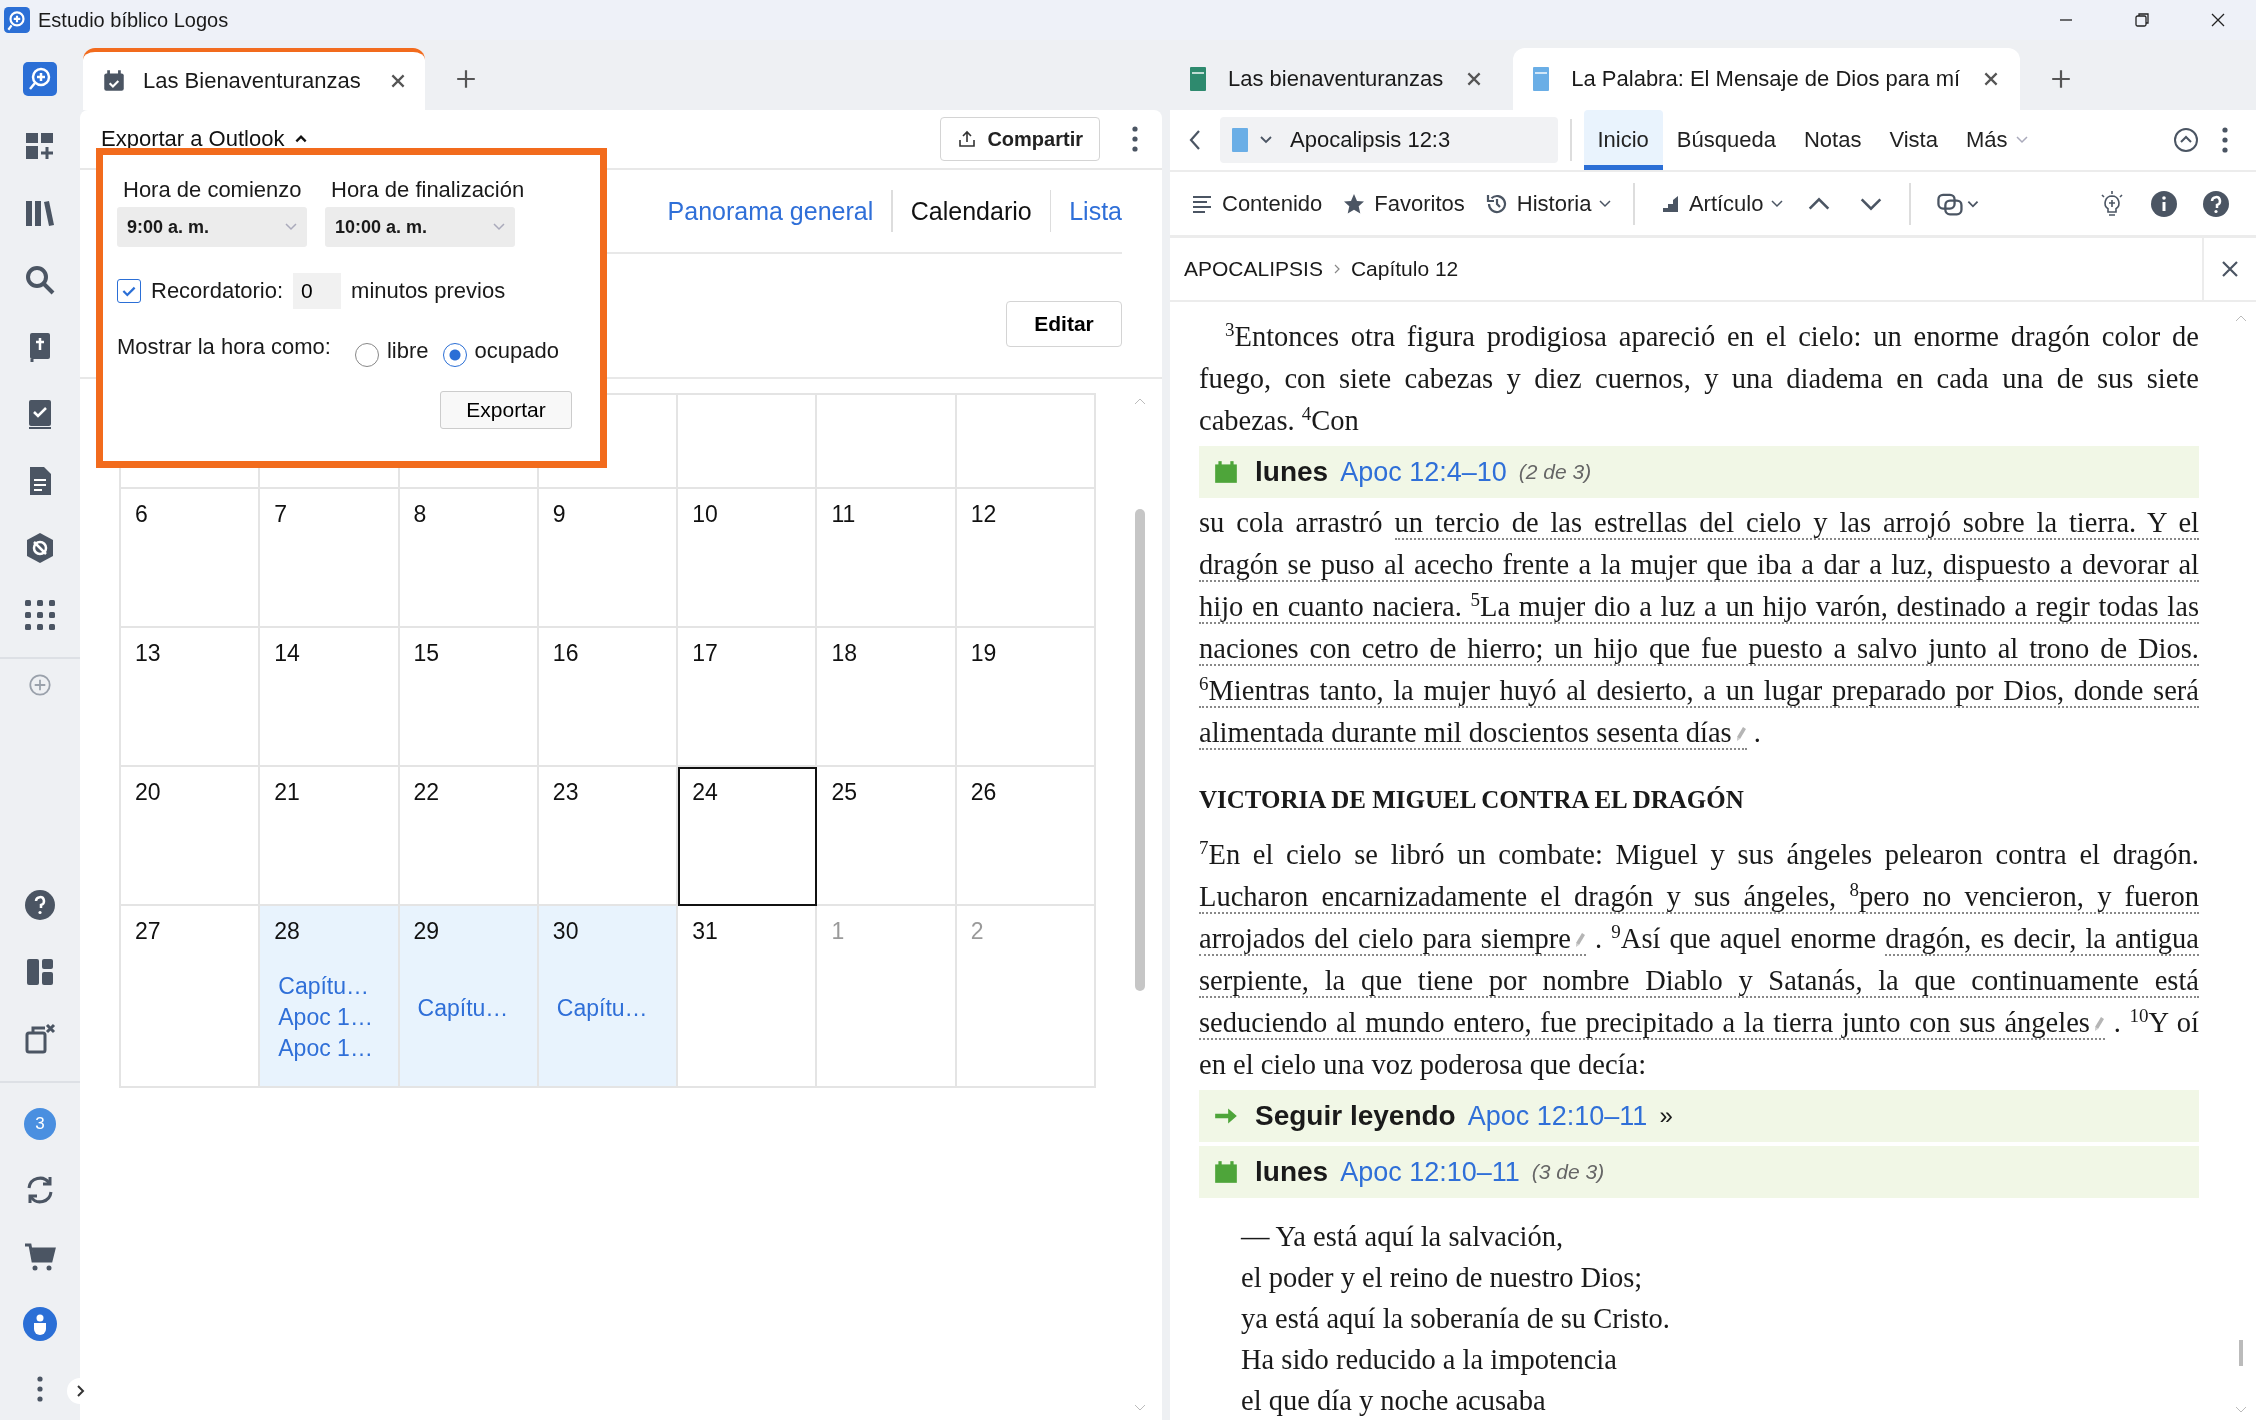  What do you see at coordinates (1832, 140) in the screenshot?
I see `menu-tab: Notas` at bounding box center [1832, 140].